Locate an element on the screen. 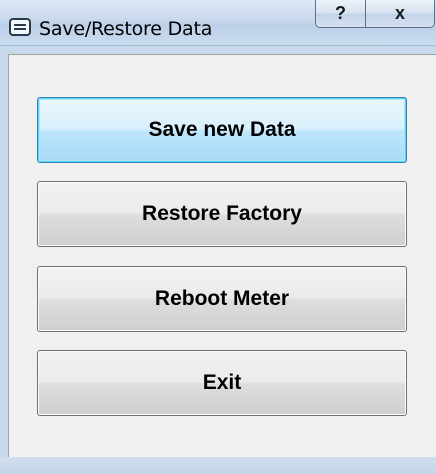 The height and width of the screenshot is (474, 436). window-frame-left is located at coordinates (4, 251).